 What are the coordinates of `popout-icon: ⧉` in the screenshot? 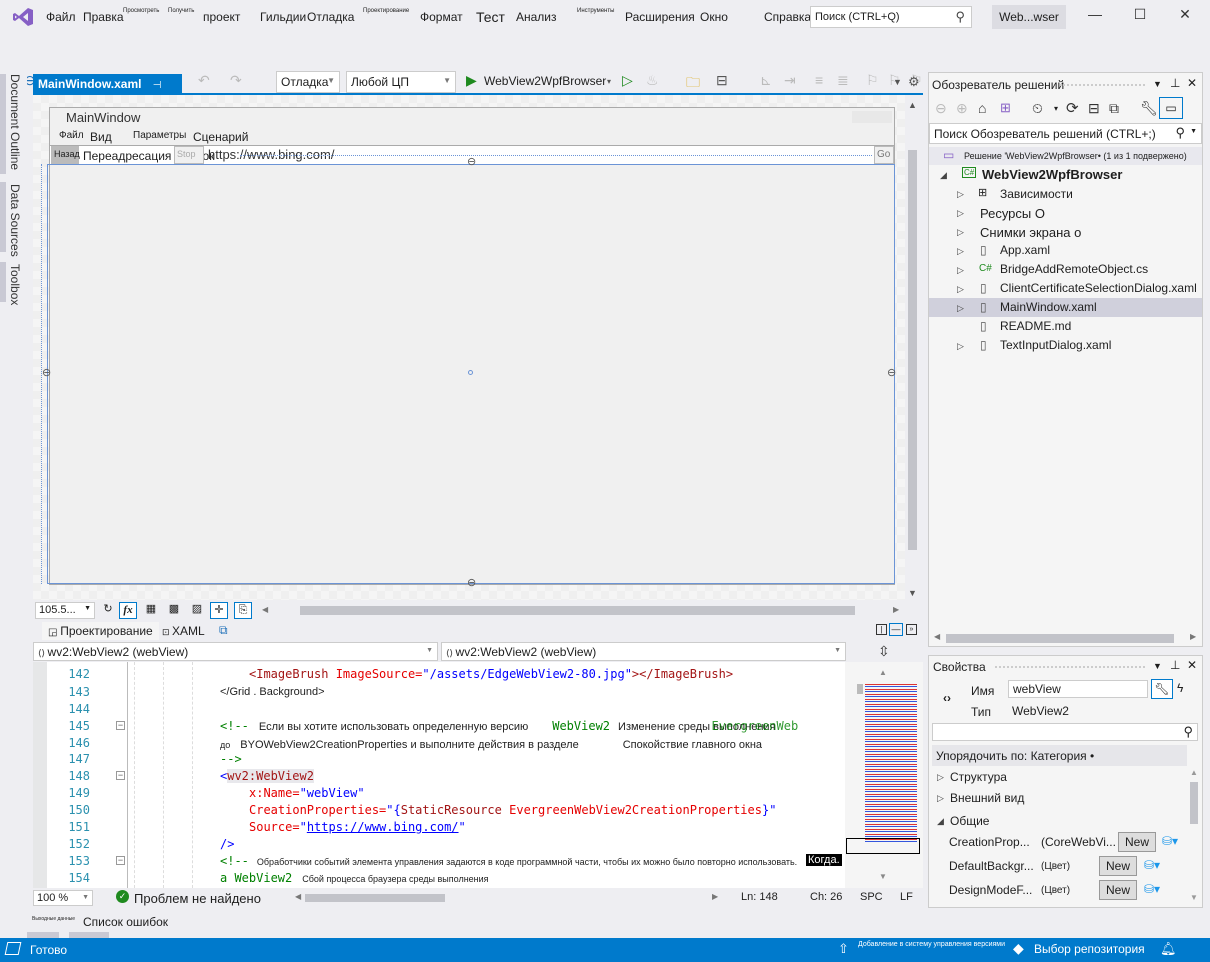 It's located at (223, 630).